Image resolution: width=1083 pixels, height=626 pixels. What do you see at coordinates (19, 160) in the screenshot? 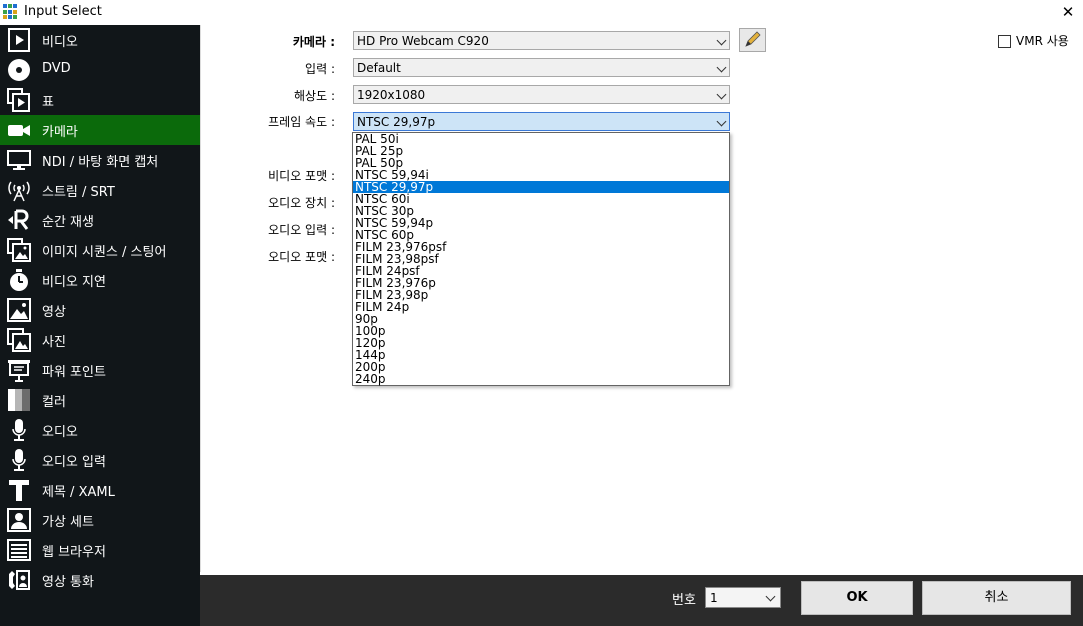
I see `monitor-icon` at bounding box center [19, 160].